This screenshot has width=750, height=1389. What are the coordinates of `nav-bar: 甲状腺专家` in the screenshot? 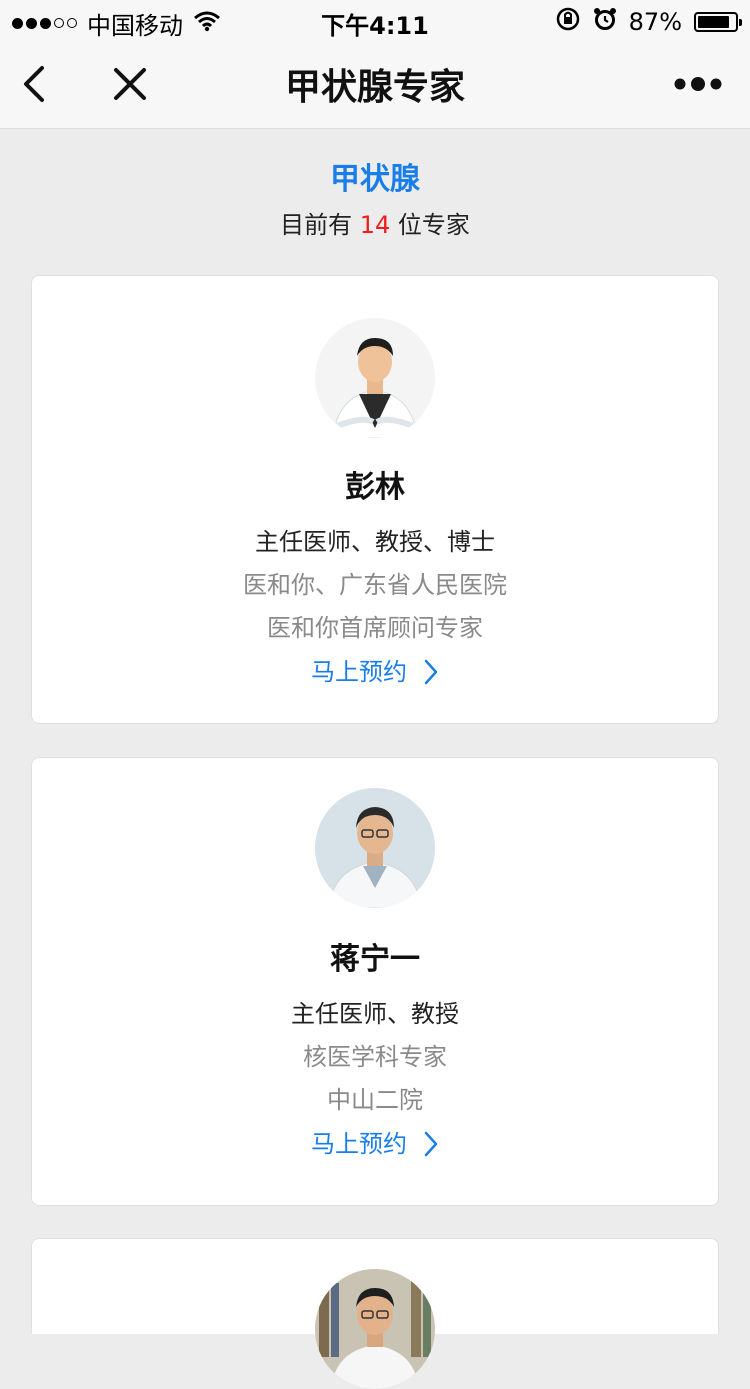 It's located at (375, 84).